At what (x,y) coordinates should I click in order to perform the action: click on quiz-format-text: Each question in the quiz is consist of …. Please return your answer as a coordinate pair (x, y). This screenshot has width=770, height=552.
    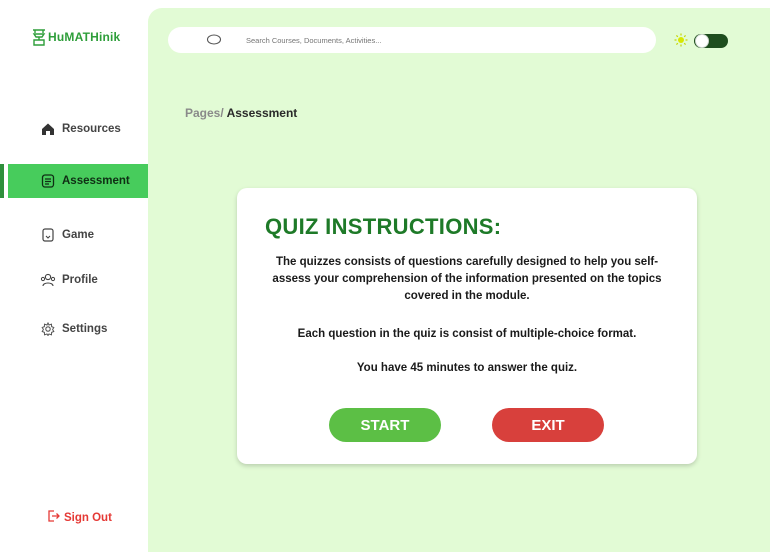
    Looking at the image, I should click on (467, 334).